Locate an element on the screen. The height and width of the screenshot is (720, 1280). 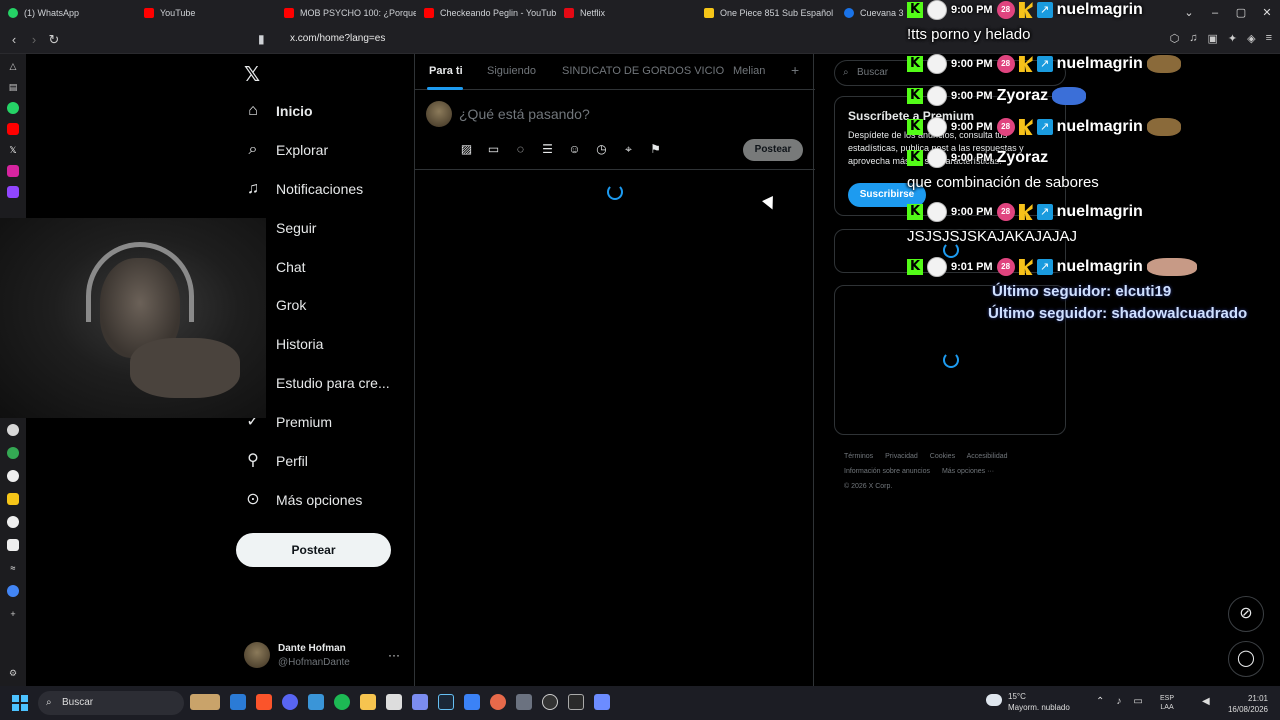
sidebar-item-label: Premium is located at coordinates (304, 422).